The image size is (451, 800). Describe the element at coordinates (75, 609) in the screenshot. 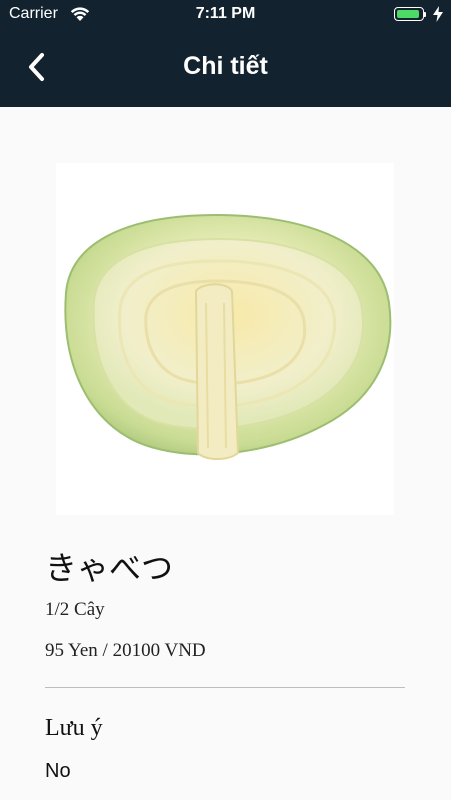

I see `product-quantity: 1/2 Cây` at that location.